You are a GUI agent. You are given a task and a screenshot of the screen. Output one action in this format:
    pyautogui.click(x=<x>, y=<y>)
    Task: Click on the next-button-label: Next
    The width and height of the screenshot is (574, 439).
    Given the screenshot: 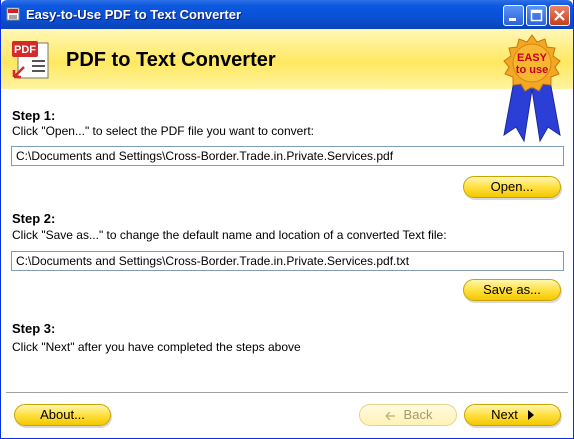 What is the action you would take?
    pyautogui.click(x=504, y=414)
    